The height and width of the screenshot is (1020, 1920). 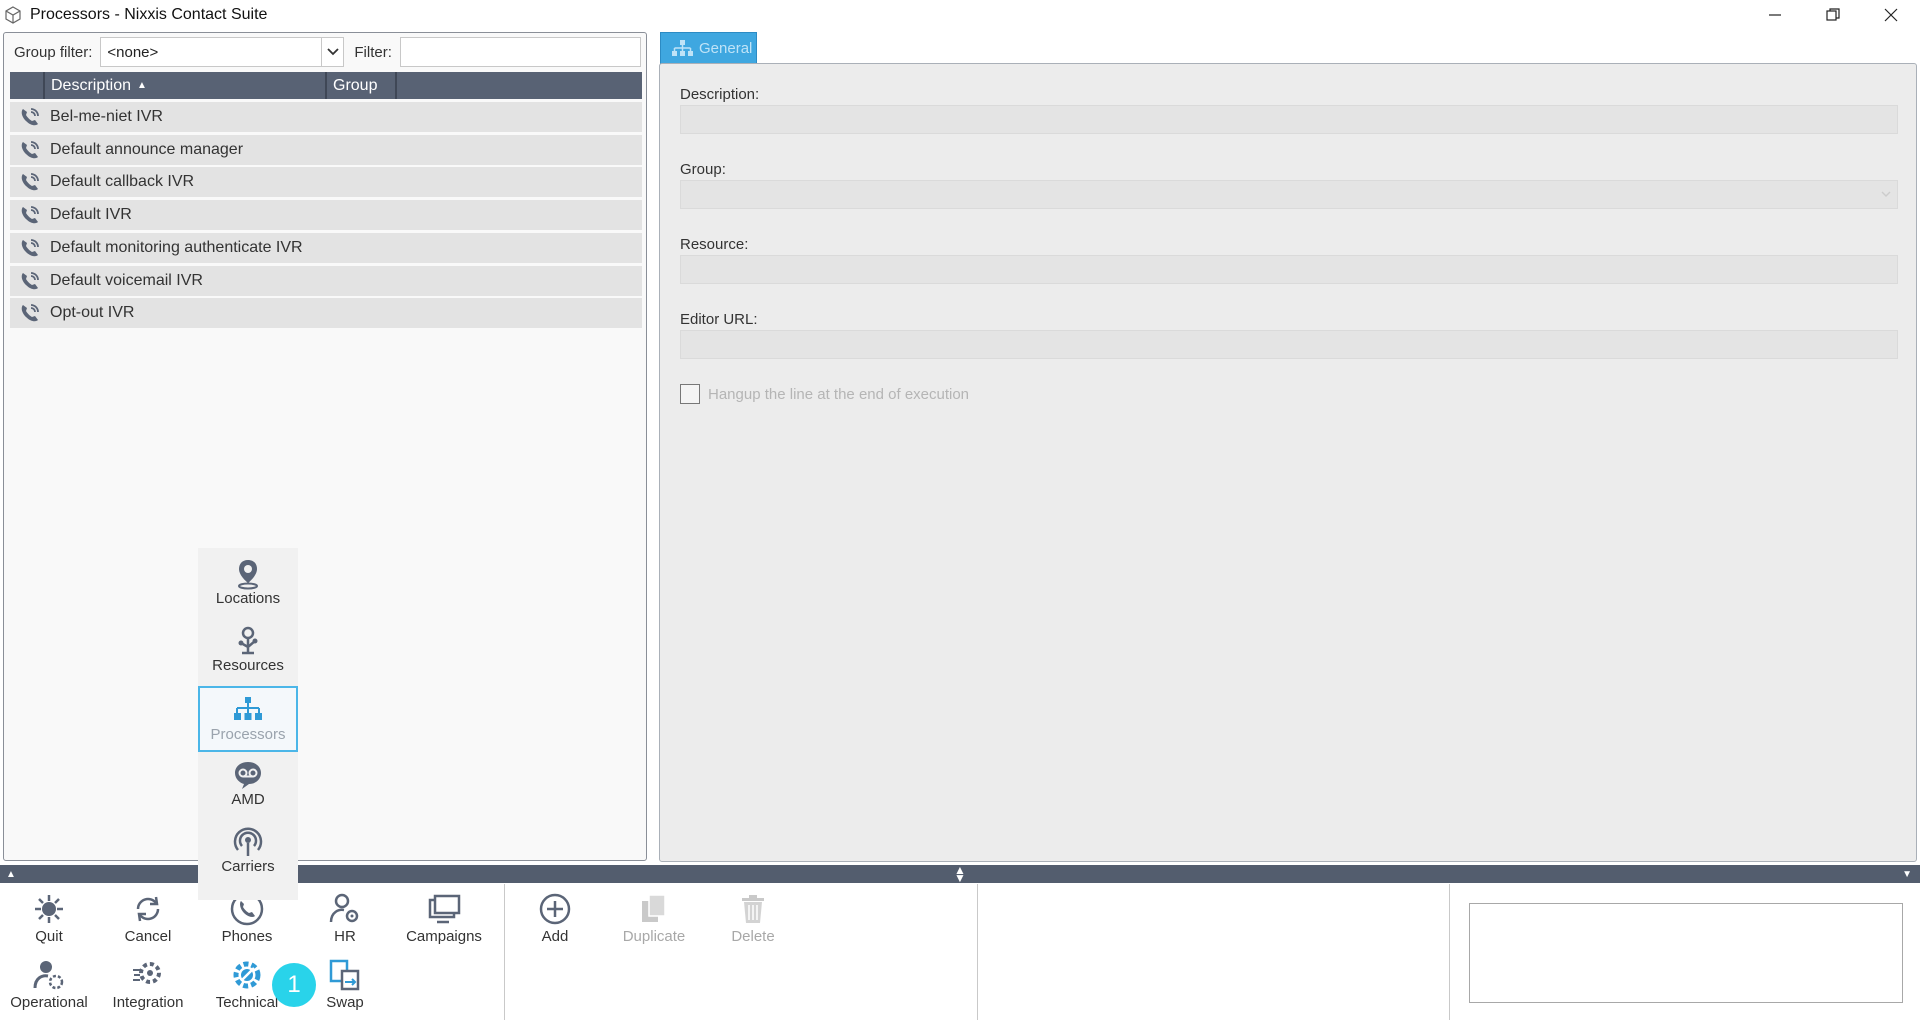 I want to click on sort-ascending-icon: ▲, so click(x=142, y=85).